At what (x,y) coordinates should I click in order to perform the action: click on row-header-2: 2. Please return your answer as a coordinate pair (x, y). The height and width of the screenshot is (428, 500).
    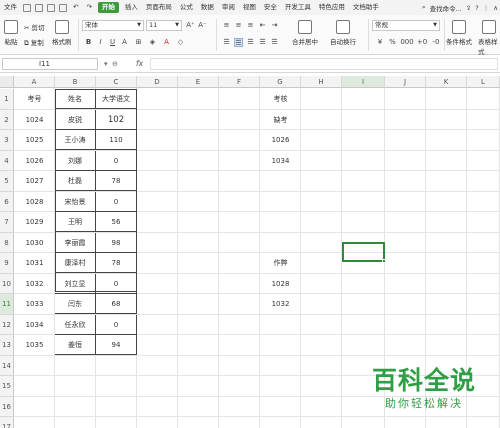
    Looking at the image, I should click on (7, 119).